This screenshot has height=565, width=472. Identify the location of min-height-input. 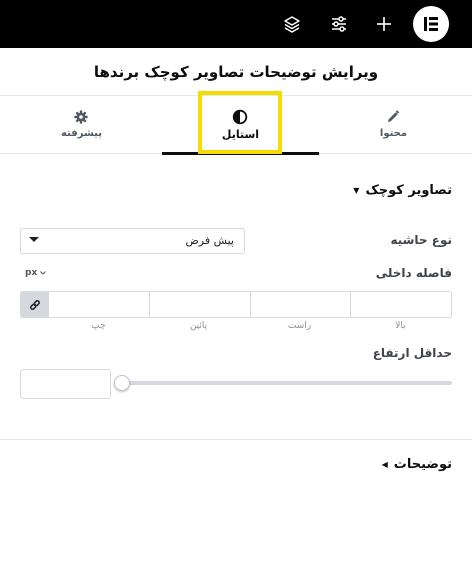
(65, 384).